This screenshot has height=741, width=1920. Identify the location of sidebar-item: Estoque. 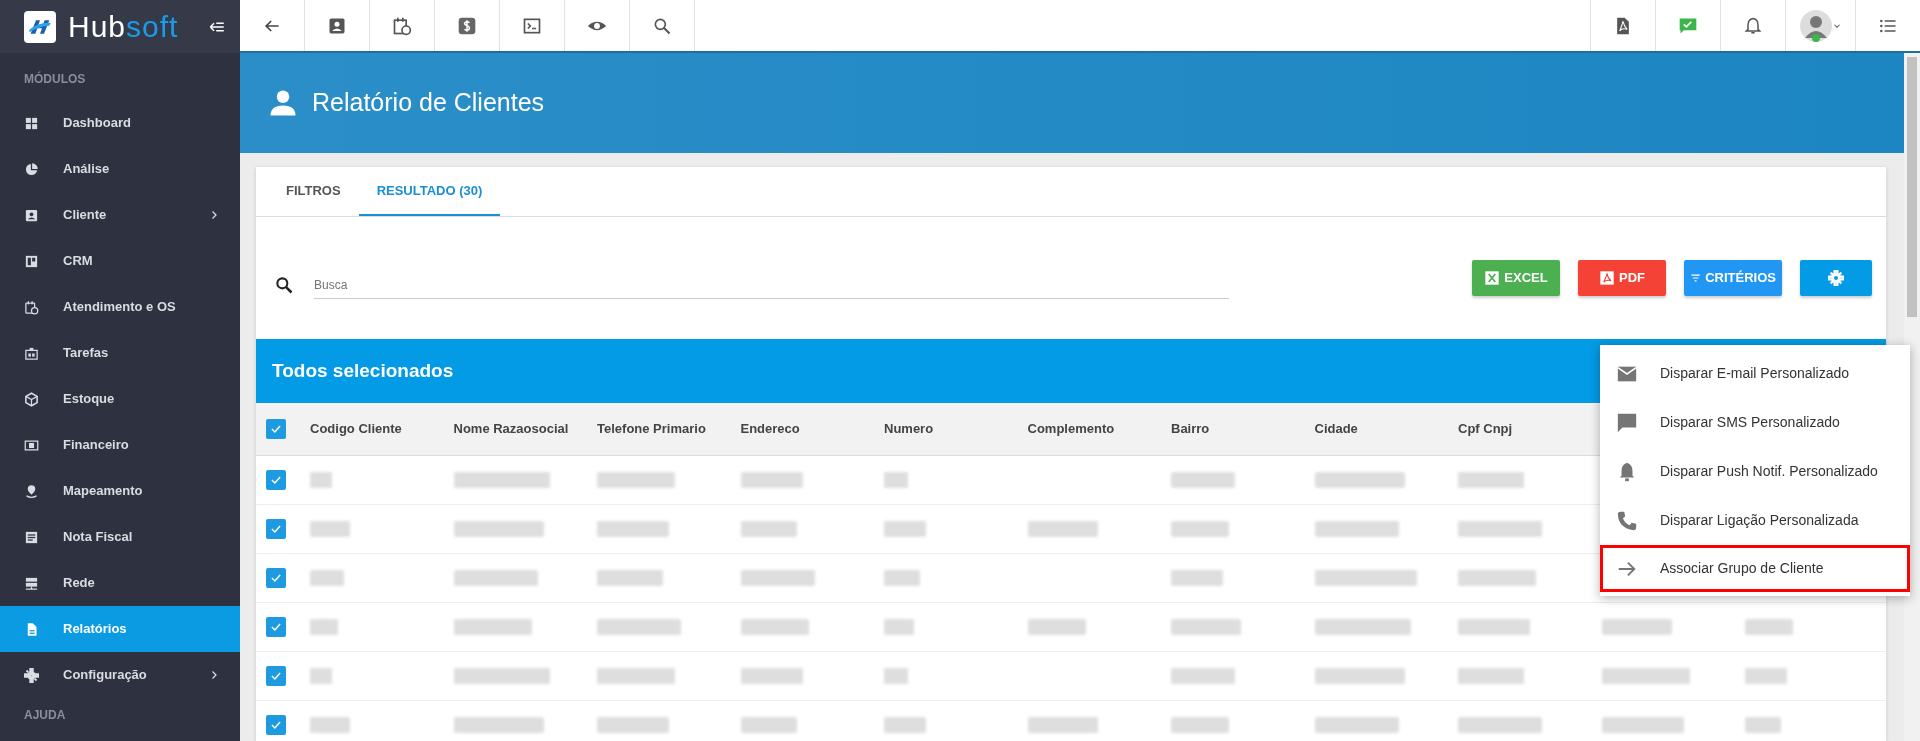
(120, 399).